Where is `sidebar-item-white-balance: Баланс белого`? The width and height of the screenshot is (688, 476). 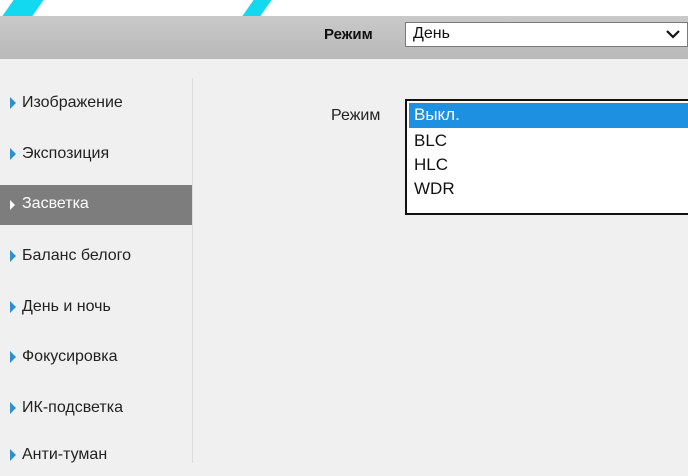
sidebar-item-white-balance: Баланс белого is located at coordinates (96, 257).